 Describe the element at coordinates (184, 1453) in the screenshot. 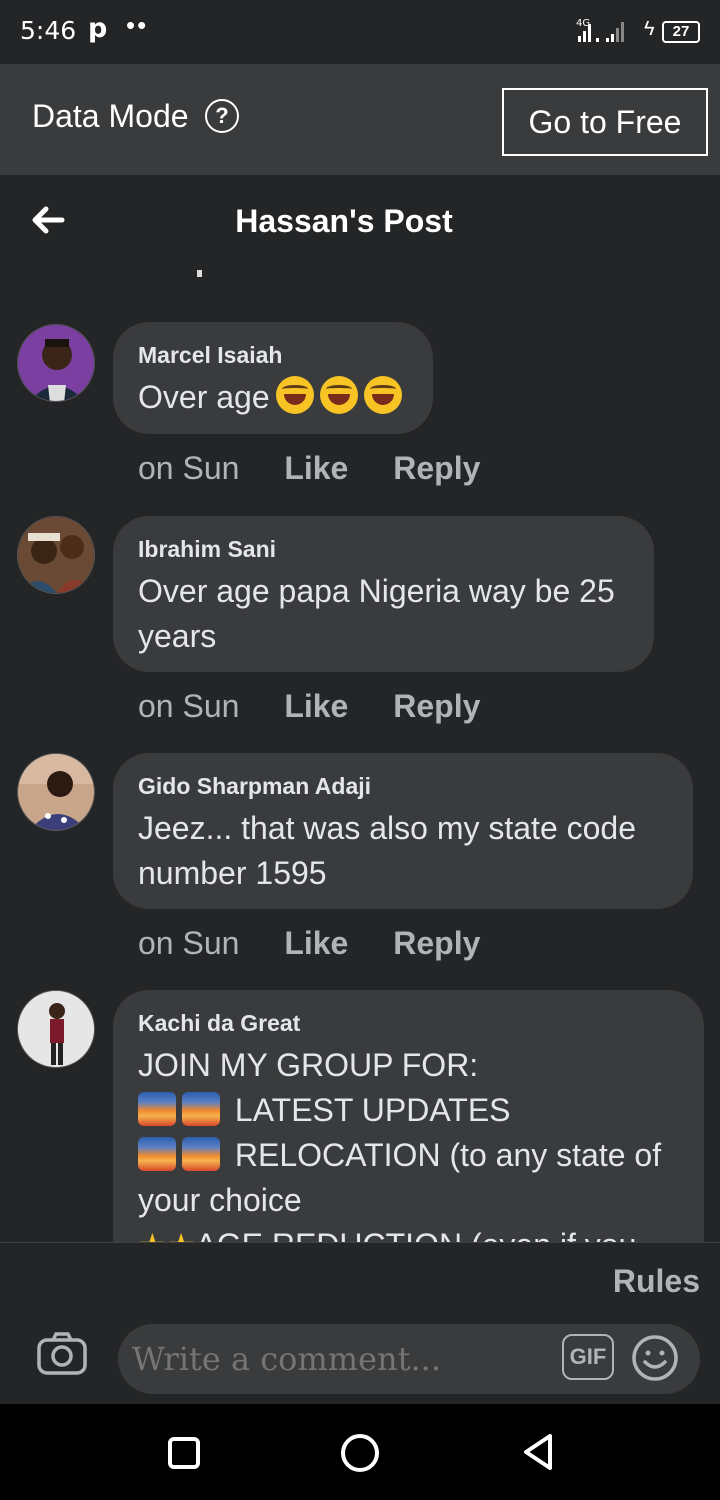

I see `recent-apps-icon` at that location.